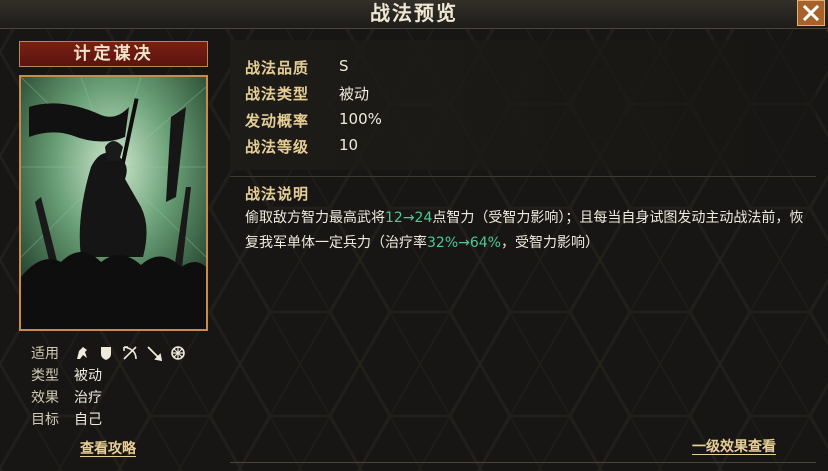 The height and width of the screenshot is (471, 828). I want to click on target-label: 目标, so click(45, 420).